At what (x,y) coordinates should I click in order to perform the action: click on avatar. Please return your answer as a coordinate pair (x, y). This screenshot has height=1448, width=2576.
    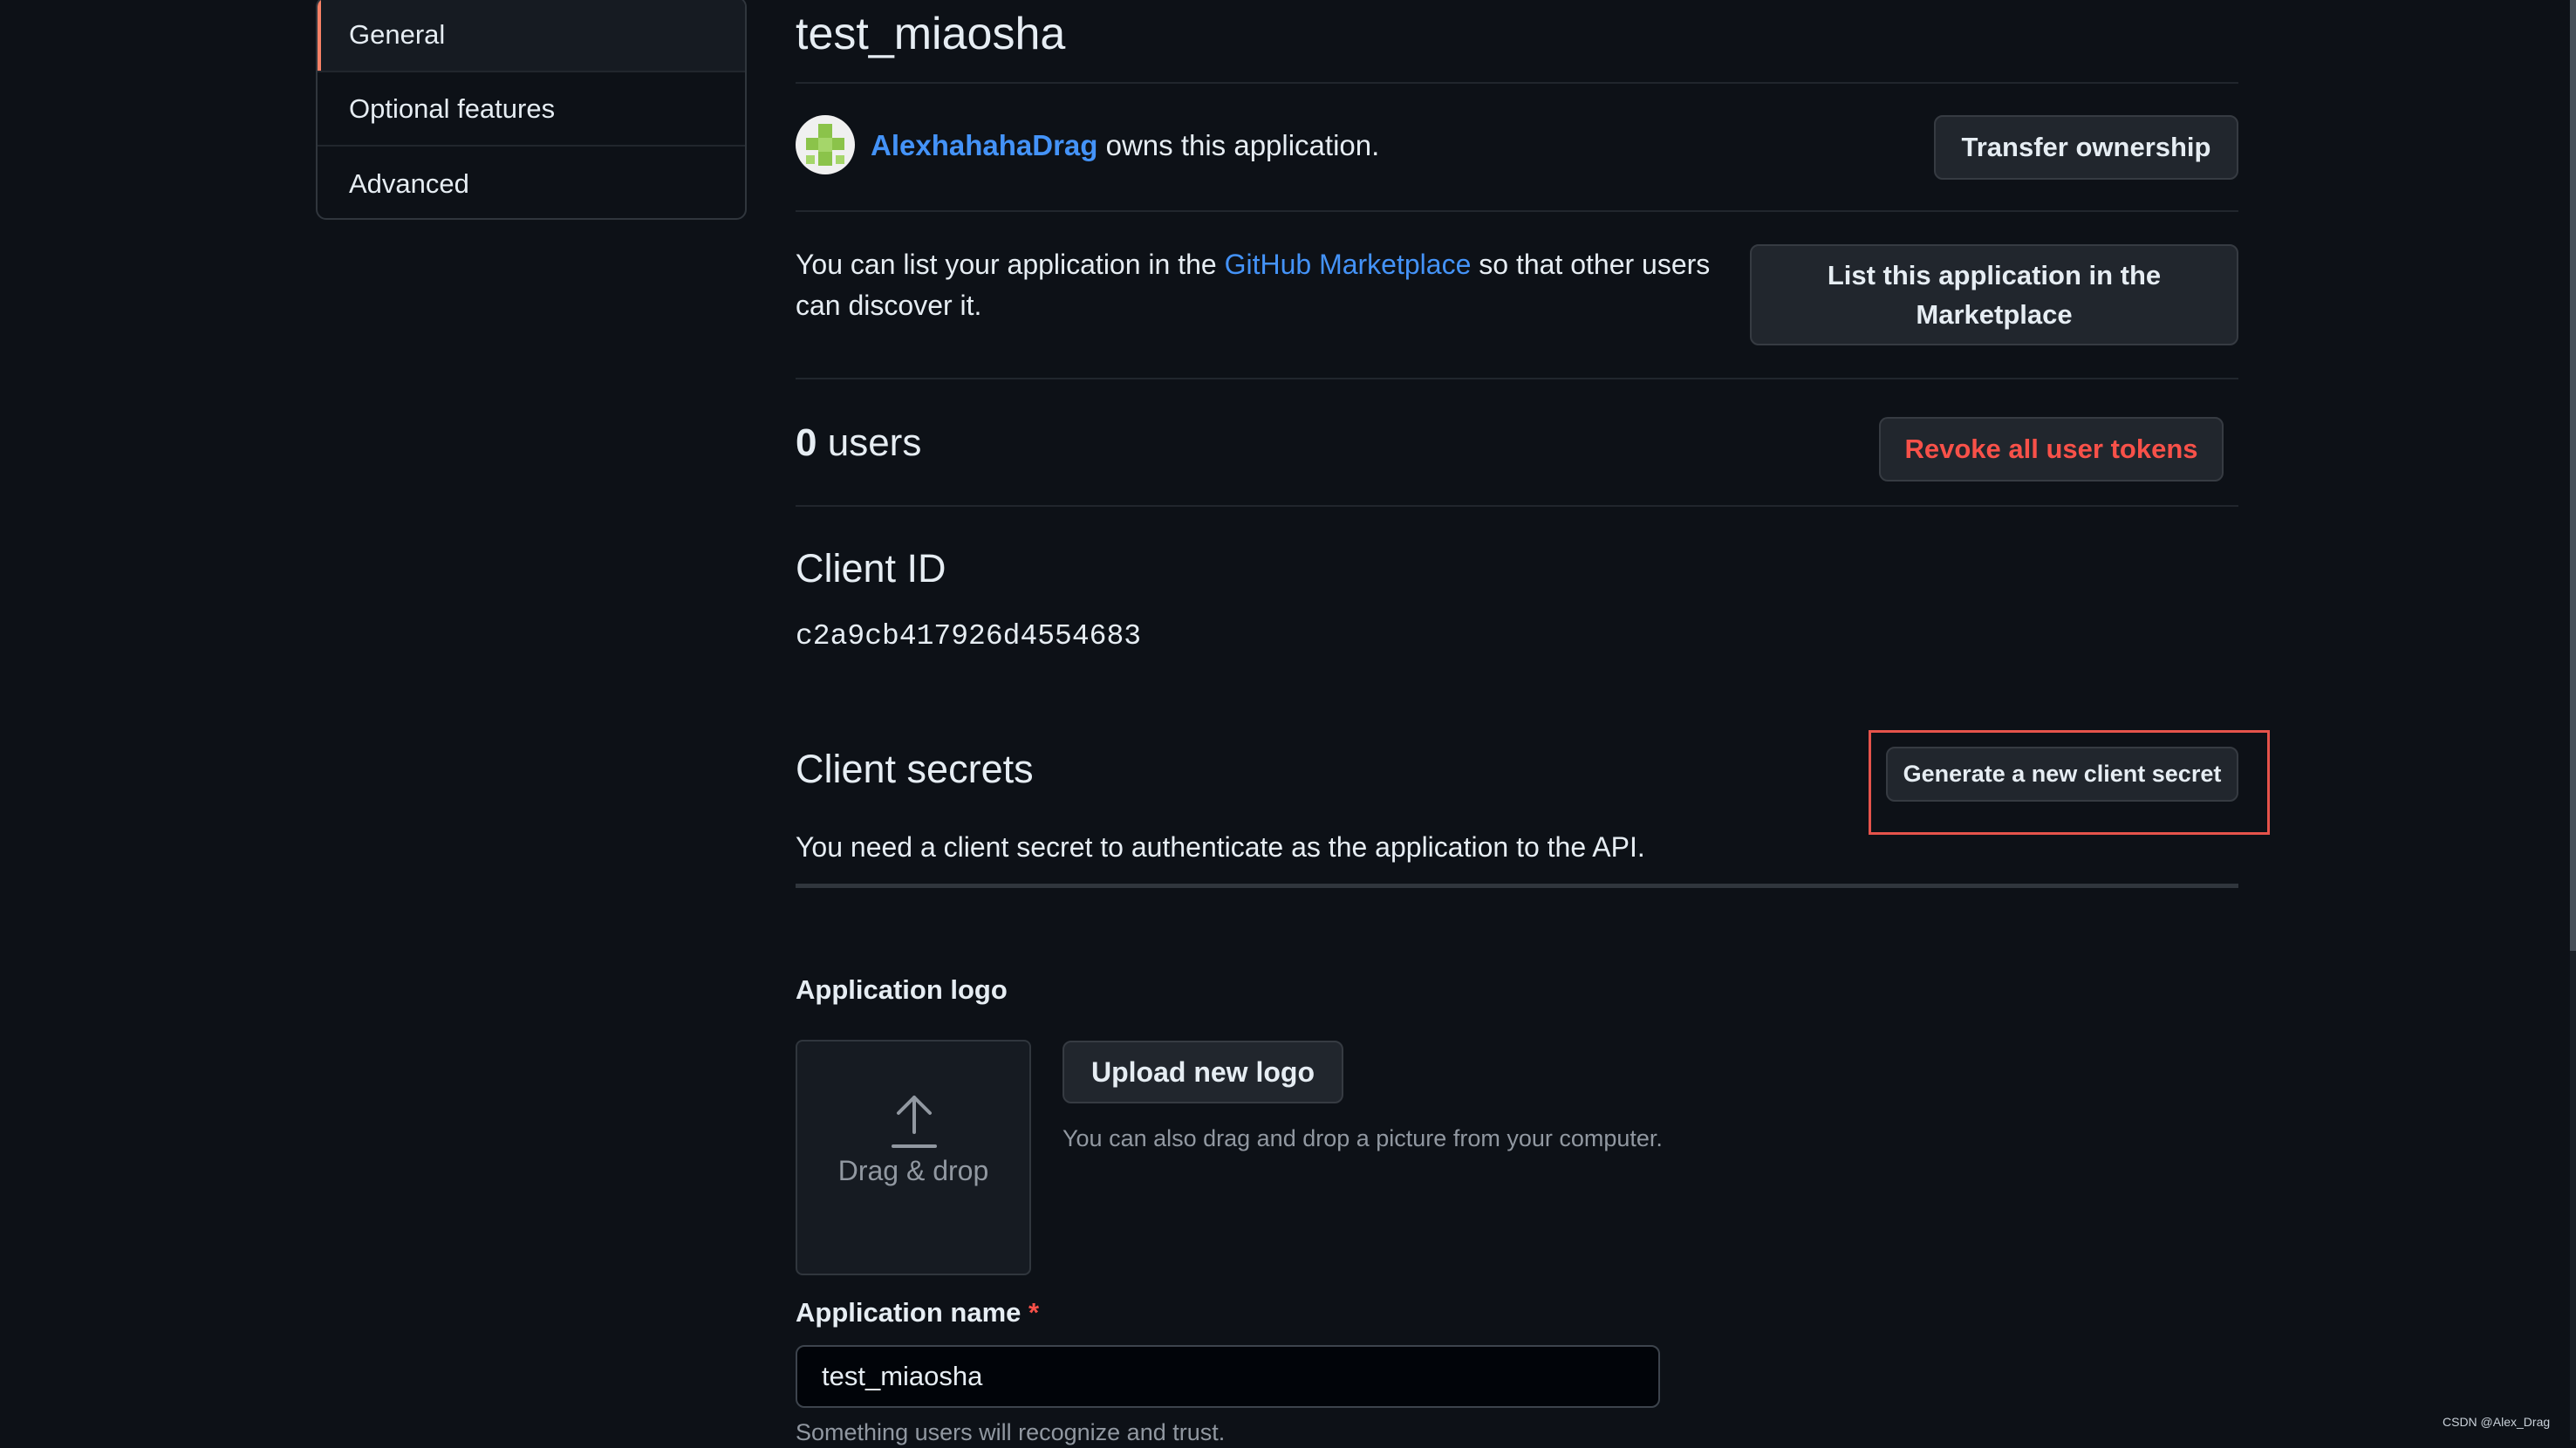
    Looking at the image, I should click on (825, 145).